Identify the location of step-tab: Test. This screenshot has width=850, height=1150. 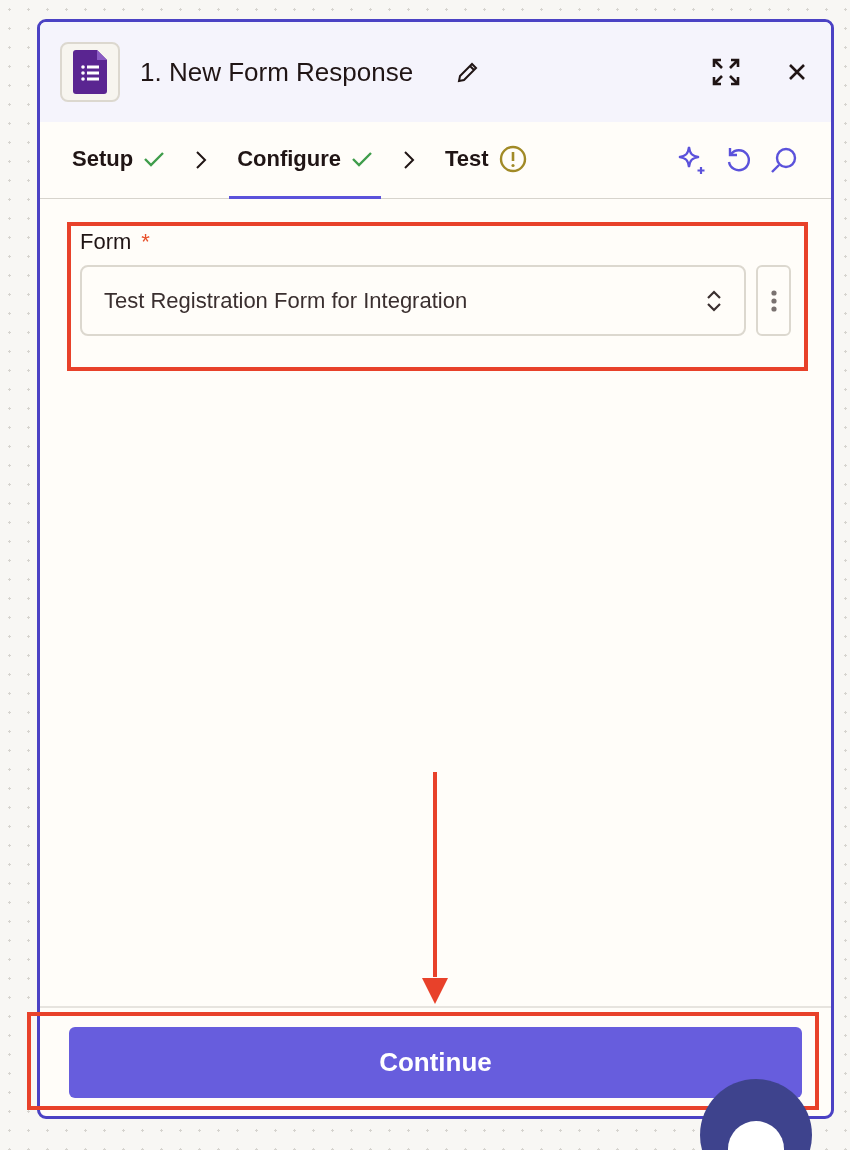
(486, 160).